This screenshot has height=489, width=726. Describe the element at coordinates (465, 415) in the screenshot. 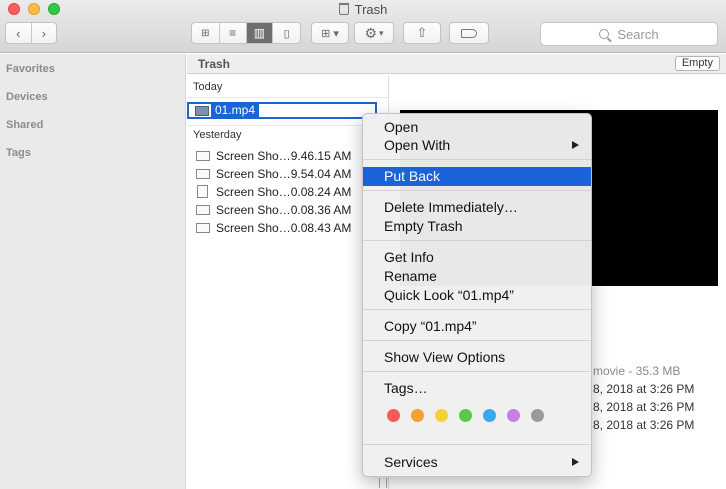

I see `tag-green-dot` at that location.